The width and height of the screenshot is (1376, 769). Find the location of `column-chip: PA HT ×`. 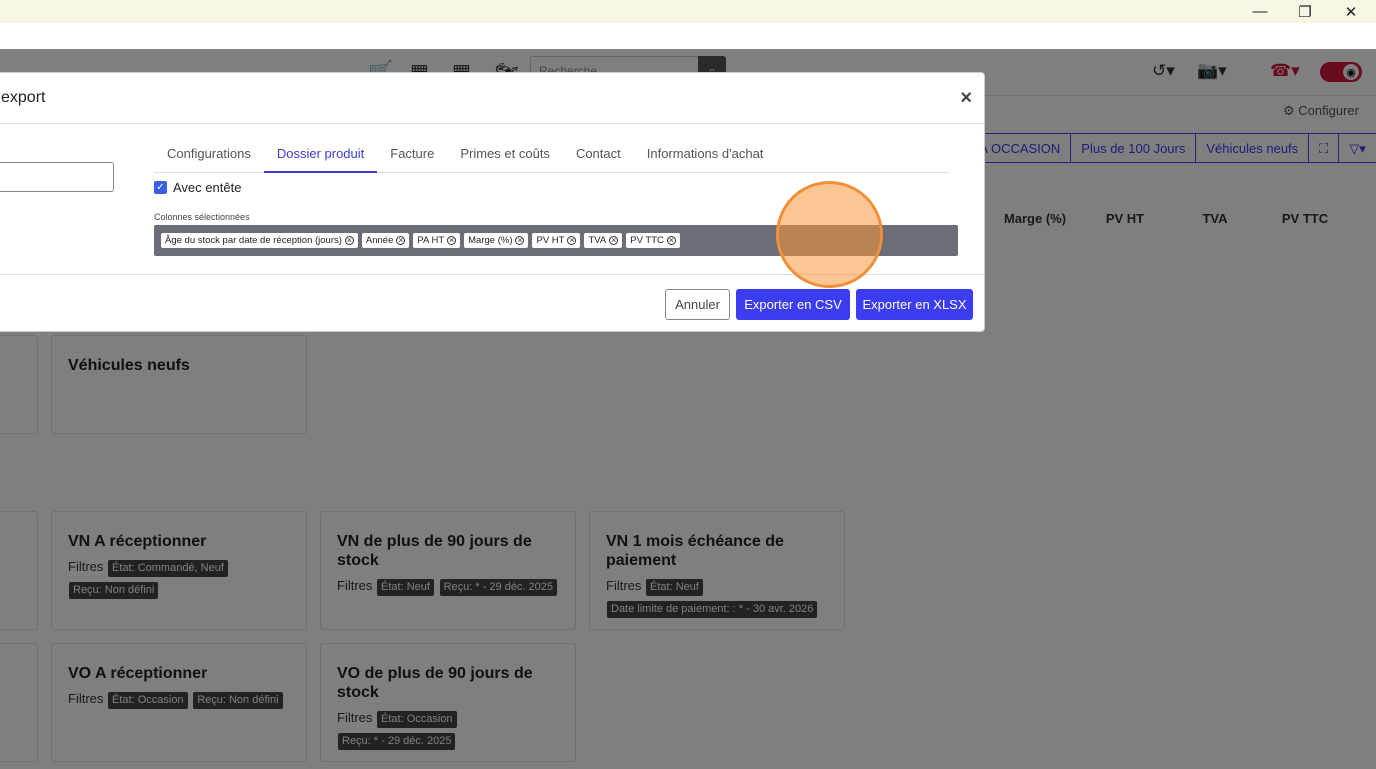

column-chip: PA HT × is located at coordinates (437, 240).